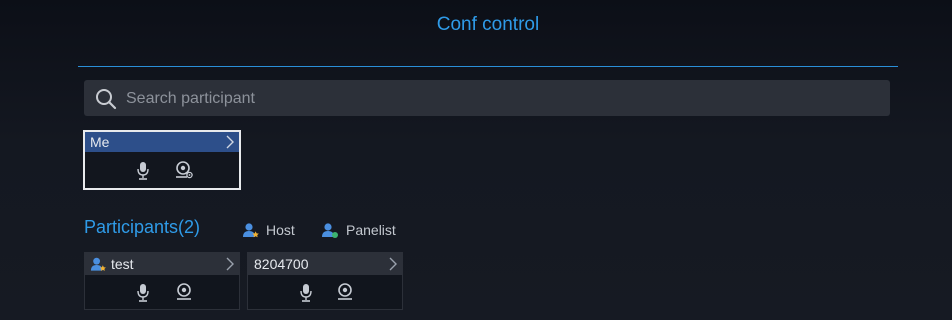 This screenshot has width=952, height=320. What do you see at coordinates (100, 142) in the screenshot?
I see `me-card-name: Me` at bounding box center [100, 142].